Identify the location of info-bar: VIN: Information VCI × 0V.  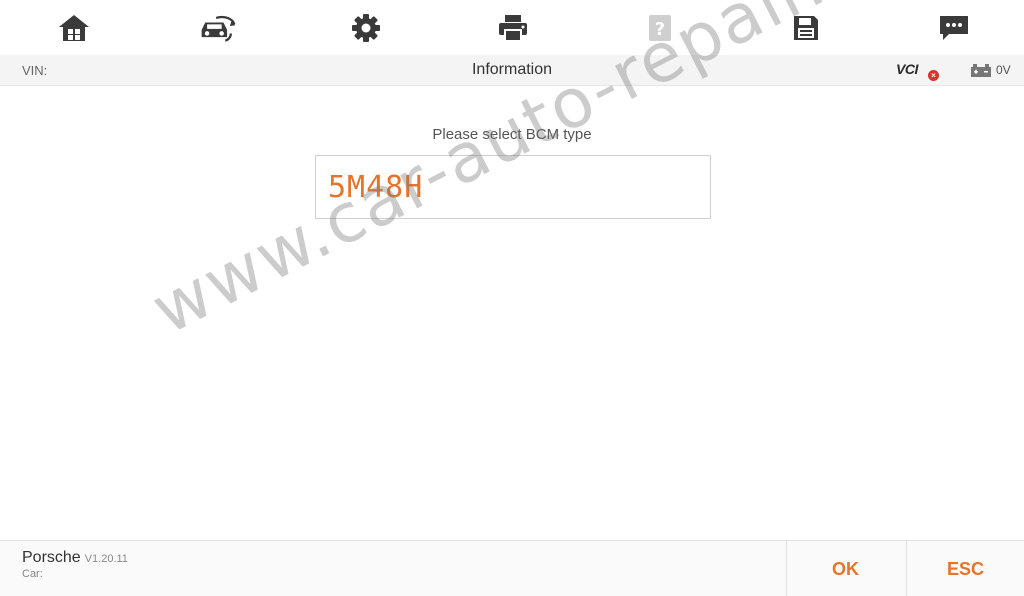
(512, 70).